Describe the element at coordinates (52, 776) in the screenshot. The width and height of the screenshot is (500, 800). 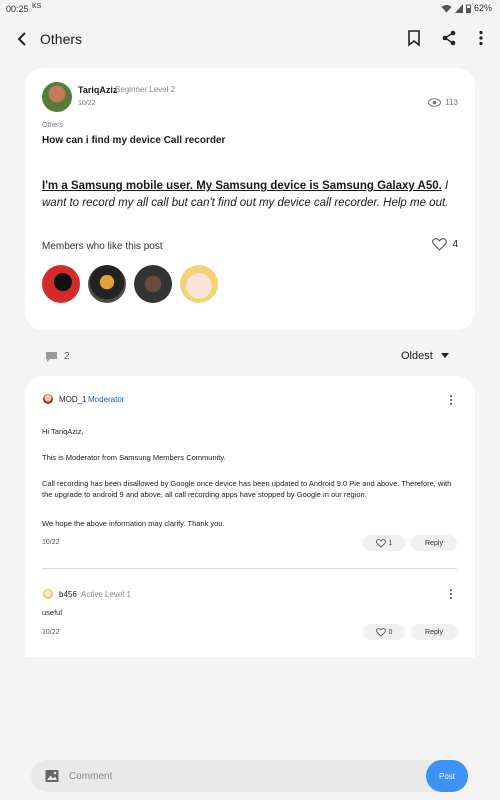
I see `image-icon` at that location.